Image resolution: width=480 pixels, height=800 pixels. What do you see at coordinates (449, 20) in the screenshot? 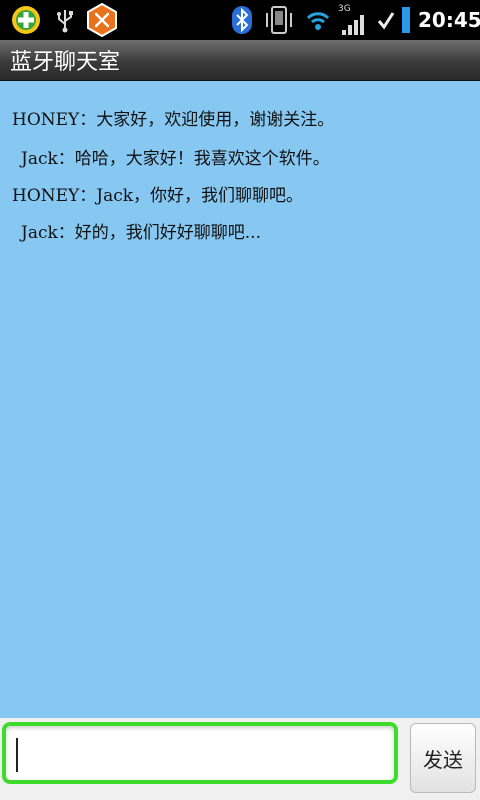
I see `status-time: 20:45` at bounding box center [449, 20].